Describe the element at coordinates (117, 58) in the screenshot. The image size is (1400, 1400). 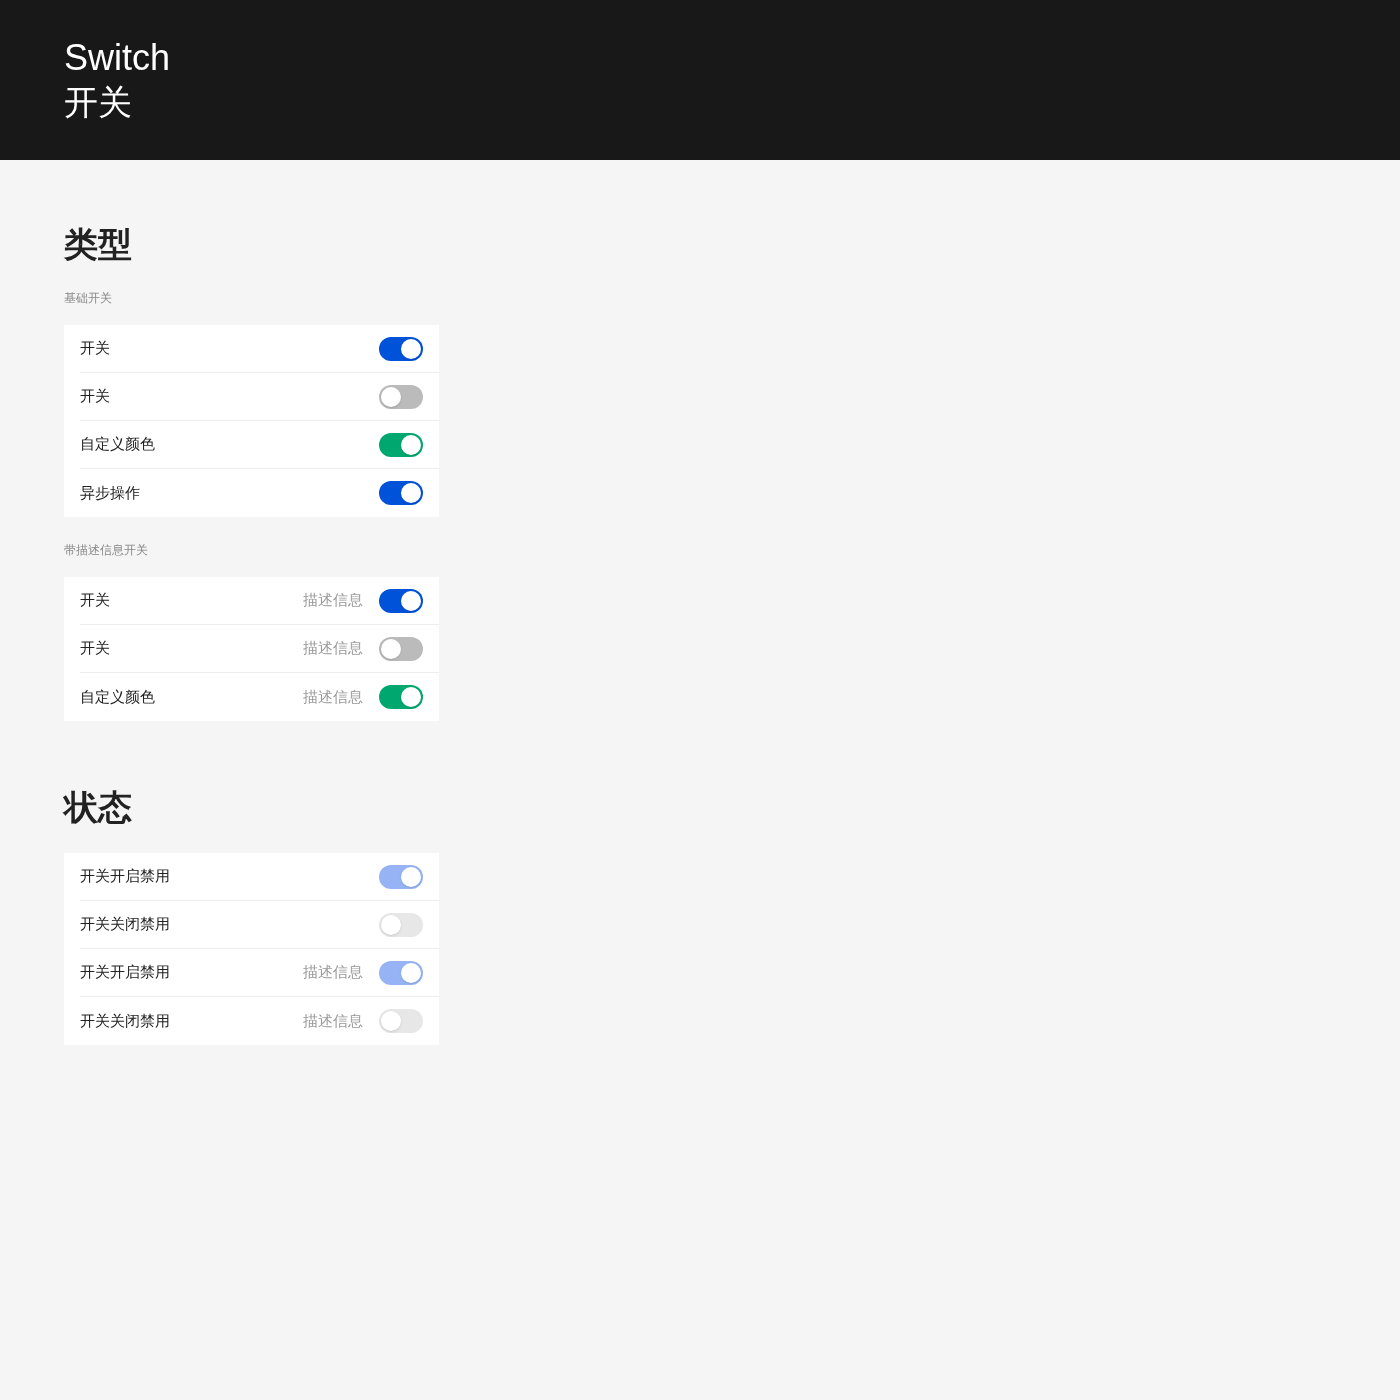
I see `page-title: Switch` at that location.